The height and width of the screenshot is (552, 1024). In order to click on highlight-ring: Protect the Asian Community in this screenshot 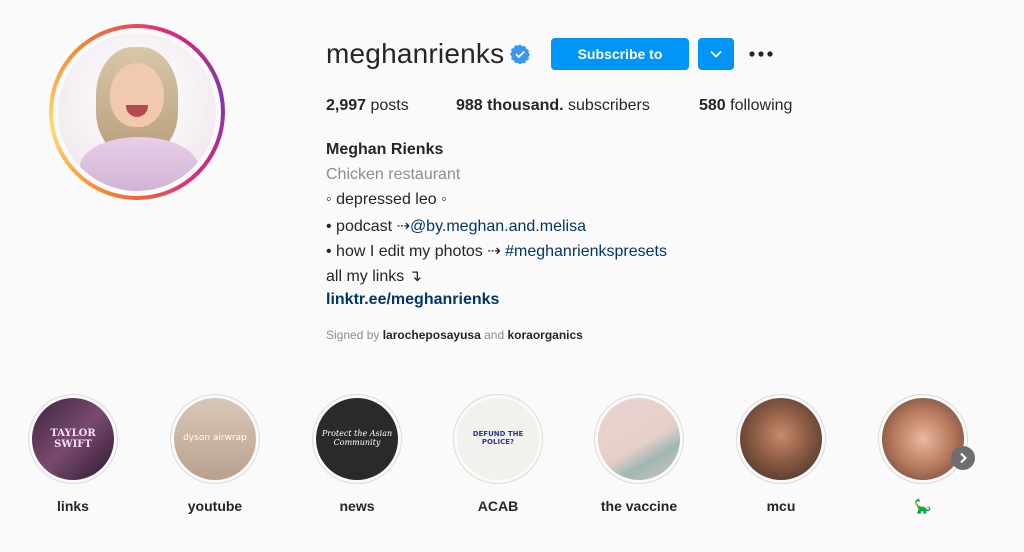, I will do `click(357, 439)`.